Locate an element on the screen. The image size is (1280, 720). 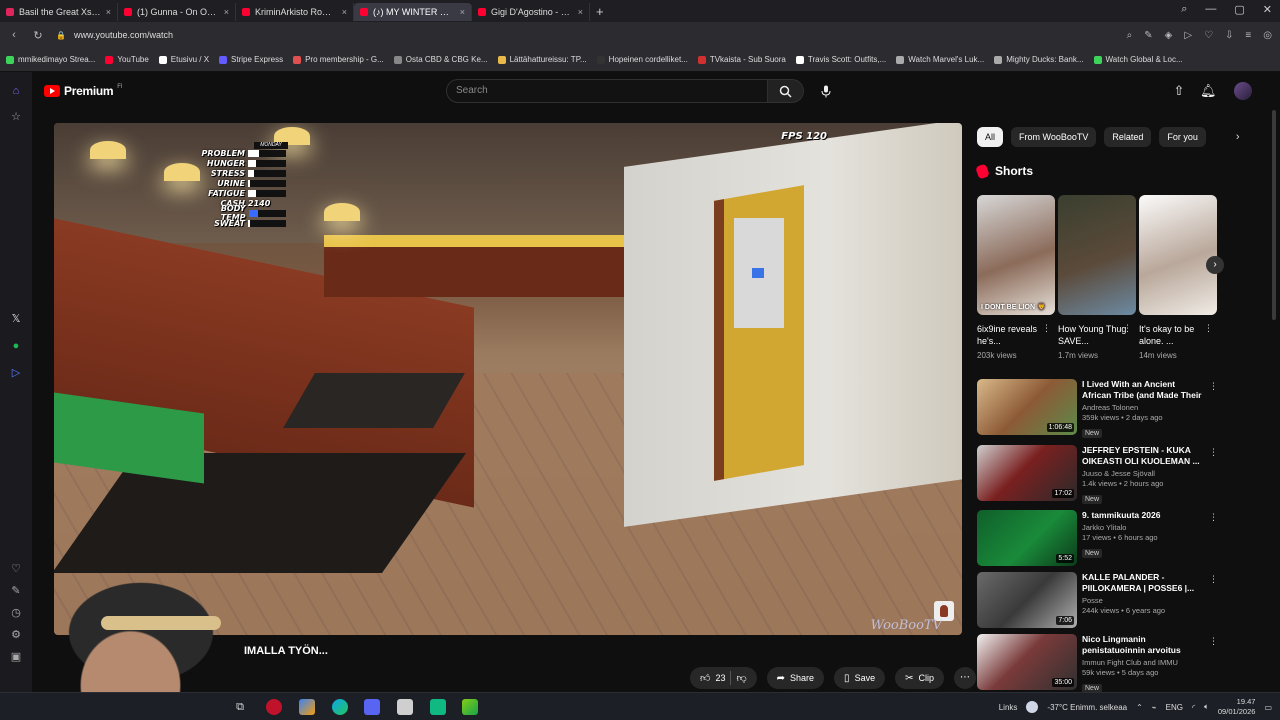
clip-button: ✂ Clip is located at coordinates (919, 678).